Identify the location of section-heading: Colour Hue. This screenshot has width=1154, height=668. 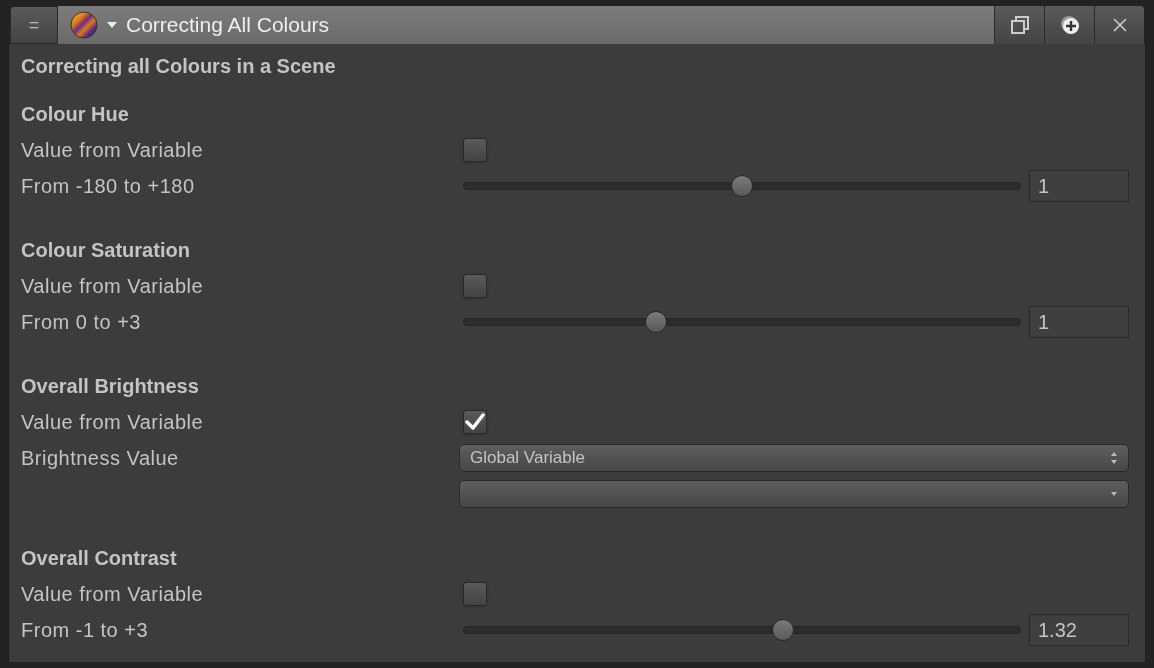
(75, 114).